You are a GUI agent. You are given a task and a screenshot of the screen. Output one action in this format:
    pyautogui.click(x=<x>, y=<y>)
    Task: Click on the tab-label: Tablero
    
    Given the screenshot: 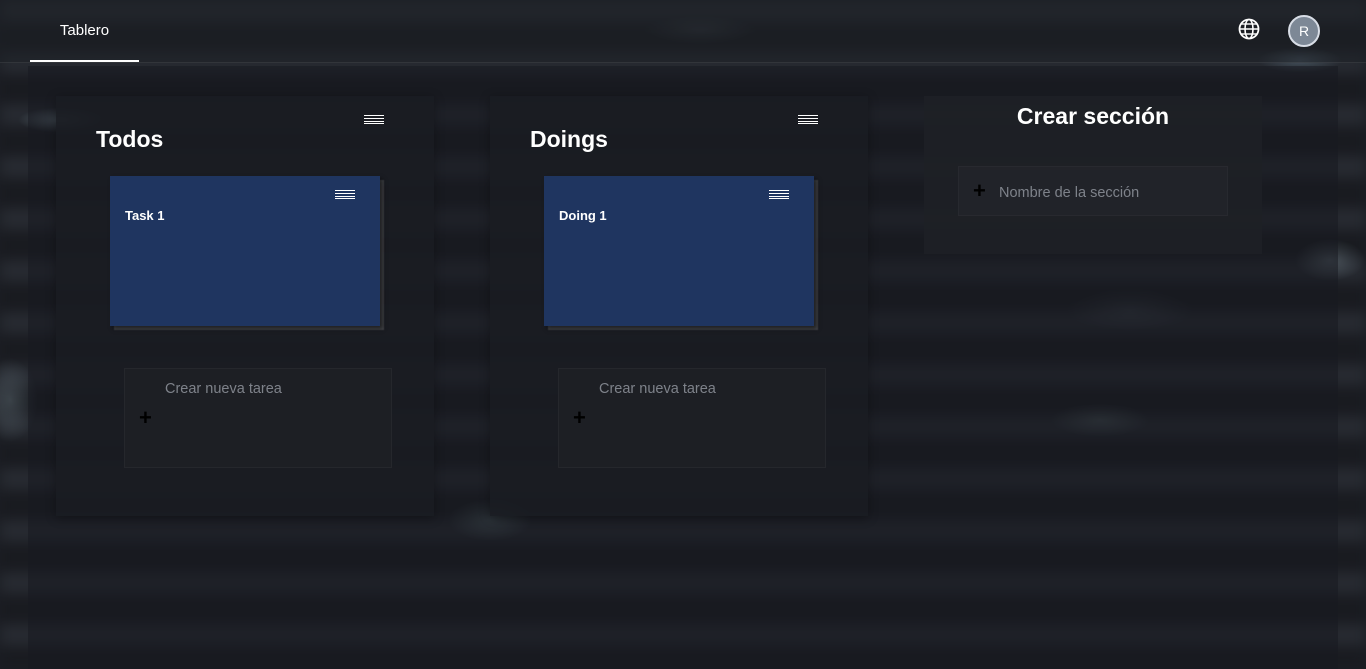 What is the action you would take?
    pyautogui.click(x=84, y=30)
    